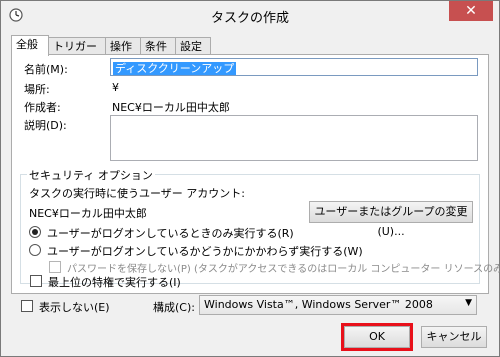 The image size is (500, 357). I want to click on tab-general: 全般, so click(30, 45).